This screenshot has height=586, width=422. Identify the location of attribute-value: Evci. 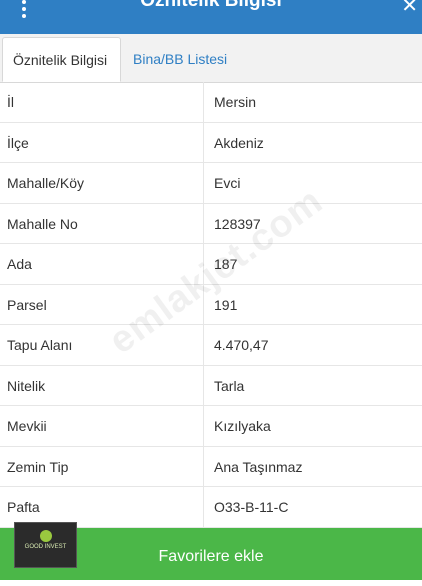
(227, 183).